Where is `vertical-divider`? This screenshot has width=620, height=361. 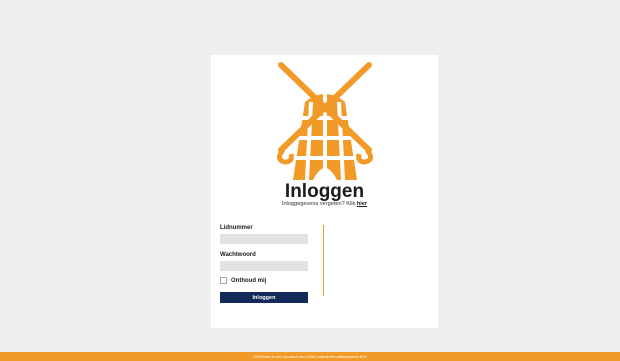
vertical-divider is located at coordinates (323, 260).